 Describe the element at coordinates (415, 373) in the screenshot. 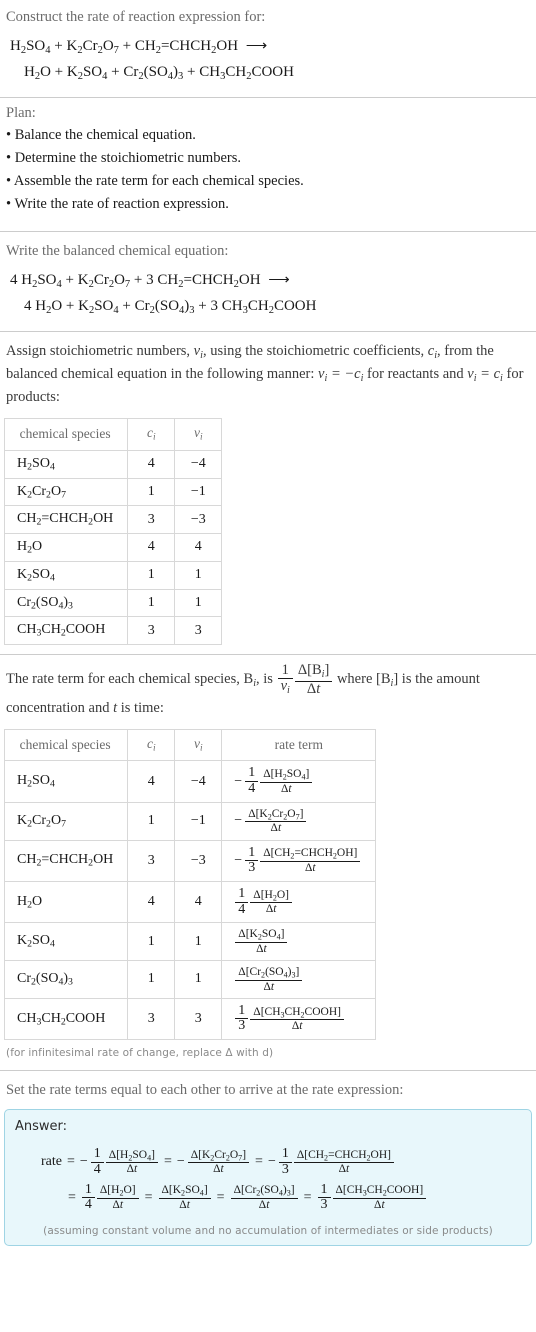

I see `stoich-text-4: for reactants and` at that location.